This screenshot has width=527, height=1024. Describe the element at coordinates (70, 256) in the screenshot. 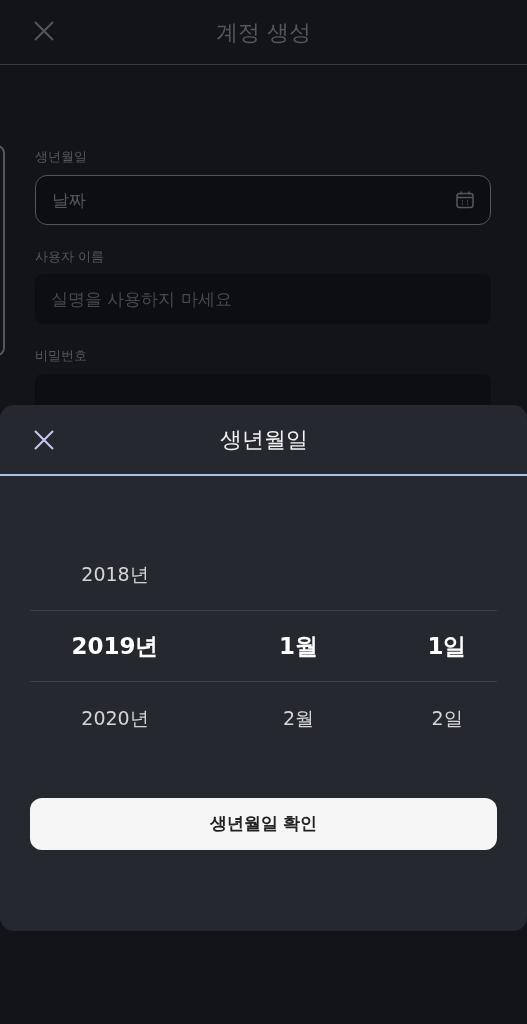

I see `field-label: 사용자 이름` at that location.